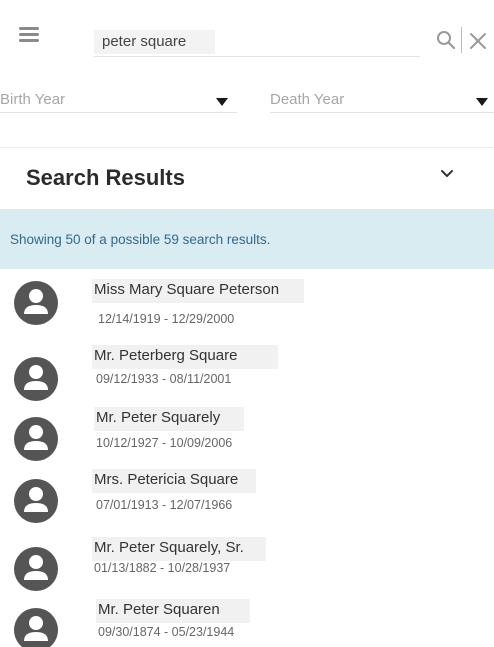 This screenshot has height=647, width=494. What do you see at coordinates (307, 99) in the screenshot?
I see `death-year-label: Death Year` at bounding box center [307, 99].